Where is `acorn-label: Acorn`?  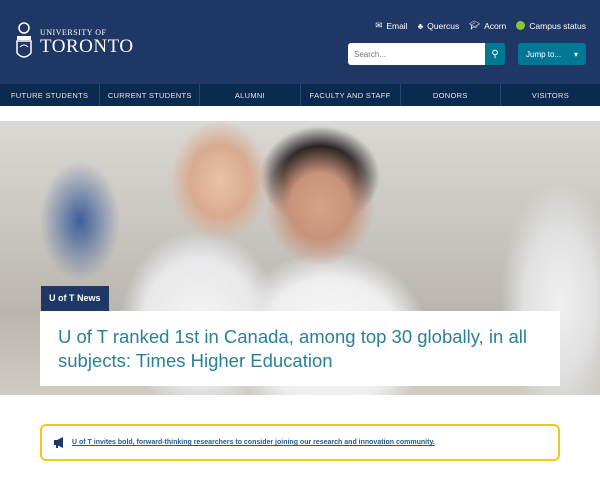
acorn-label: Acorn is located at coordinates (495, 25).